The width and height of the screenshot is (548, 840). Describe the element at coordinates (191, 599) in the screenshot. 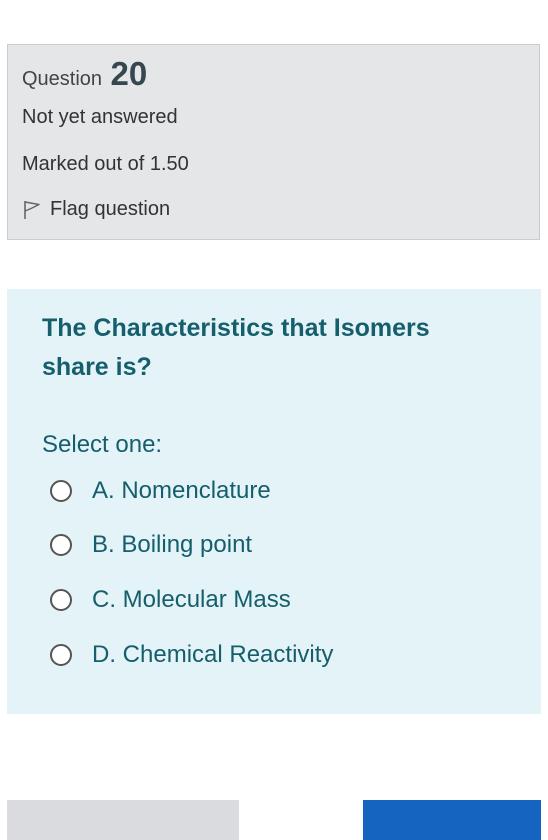

I see `option-c-label: C. Molecular Mass` at that location.